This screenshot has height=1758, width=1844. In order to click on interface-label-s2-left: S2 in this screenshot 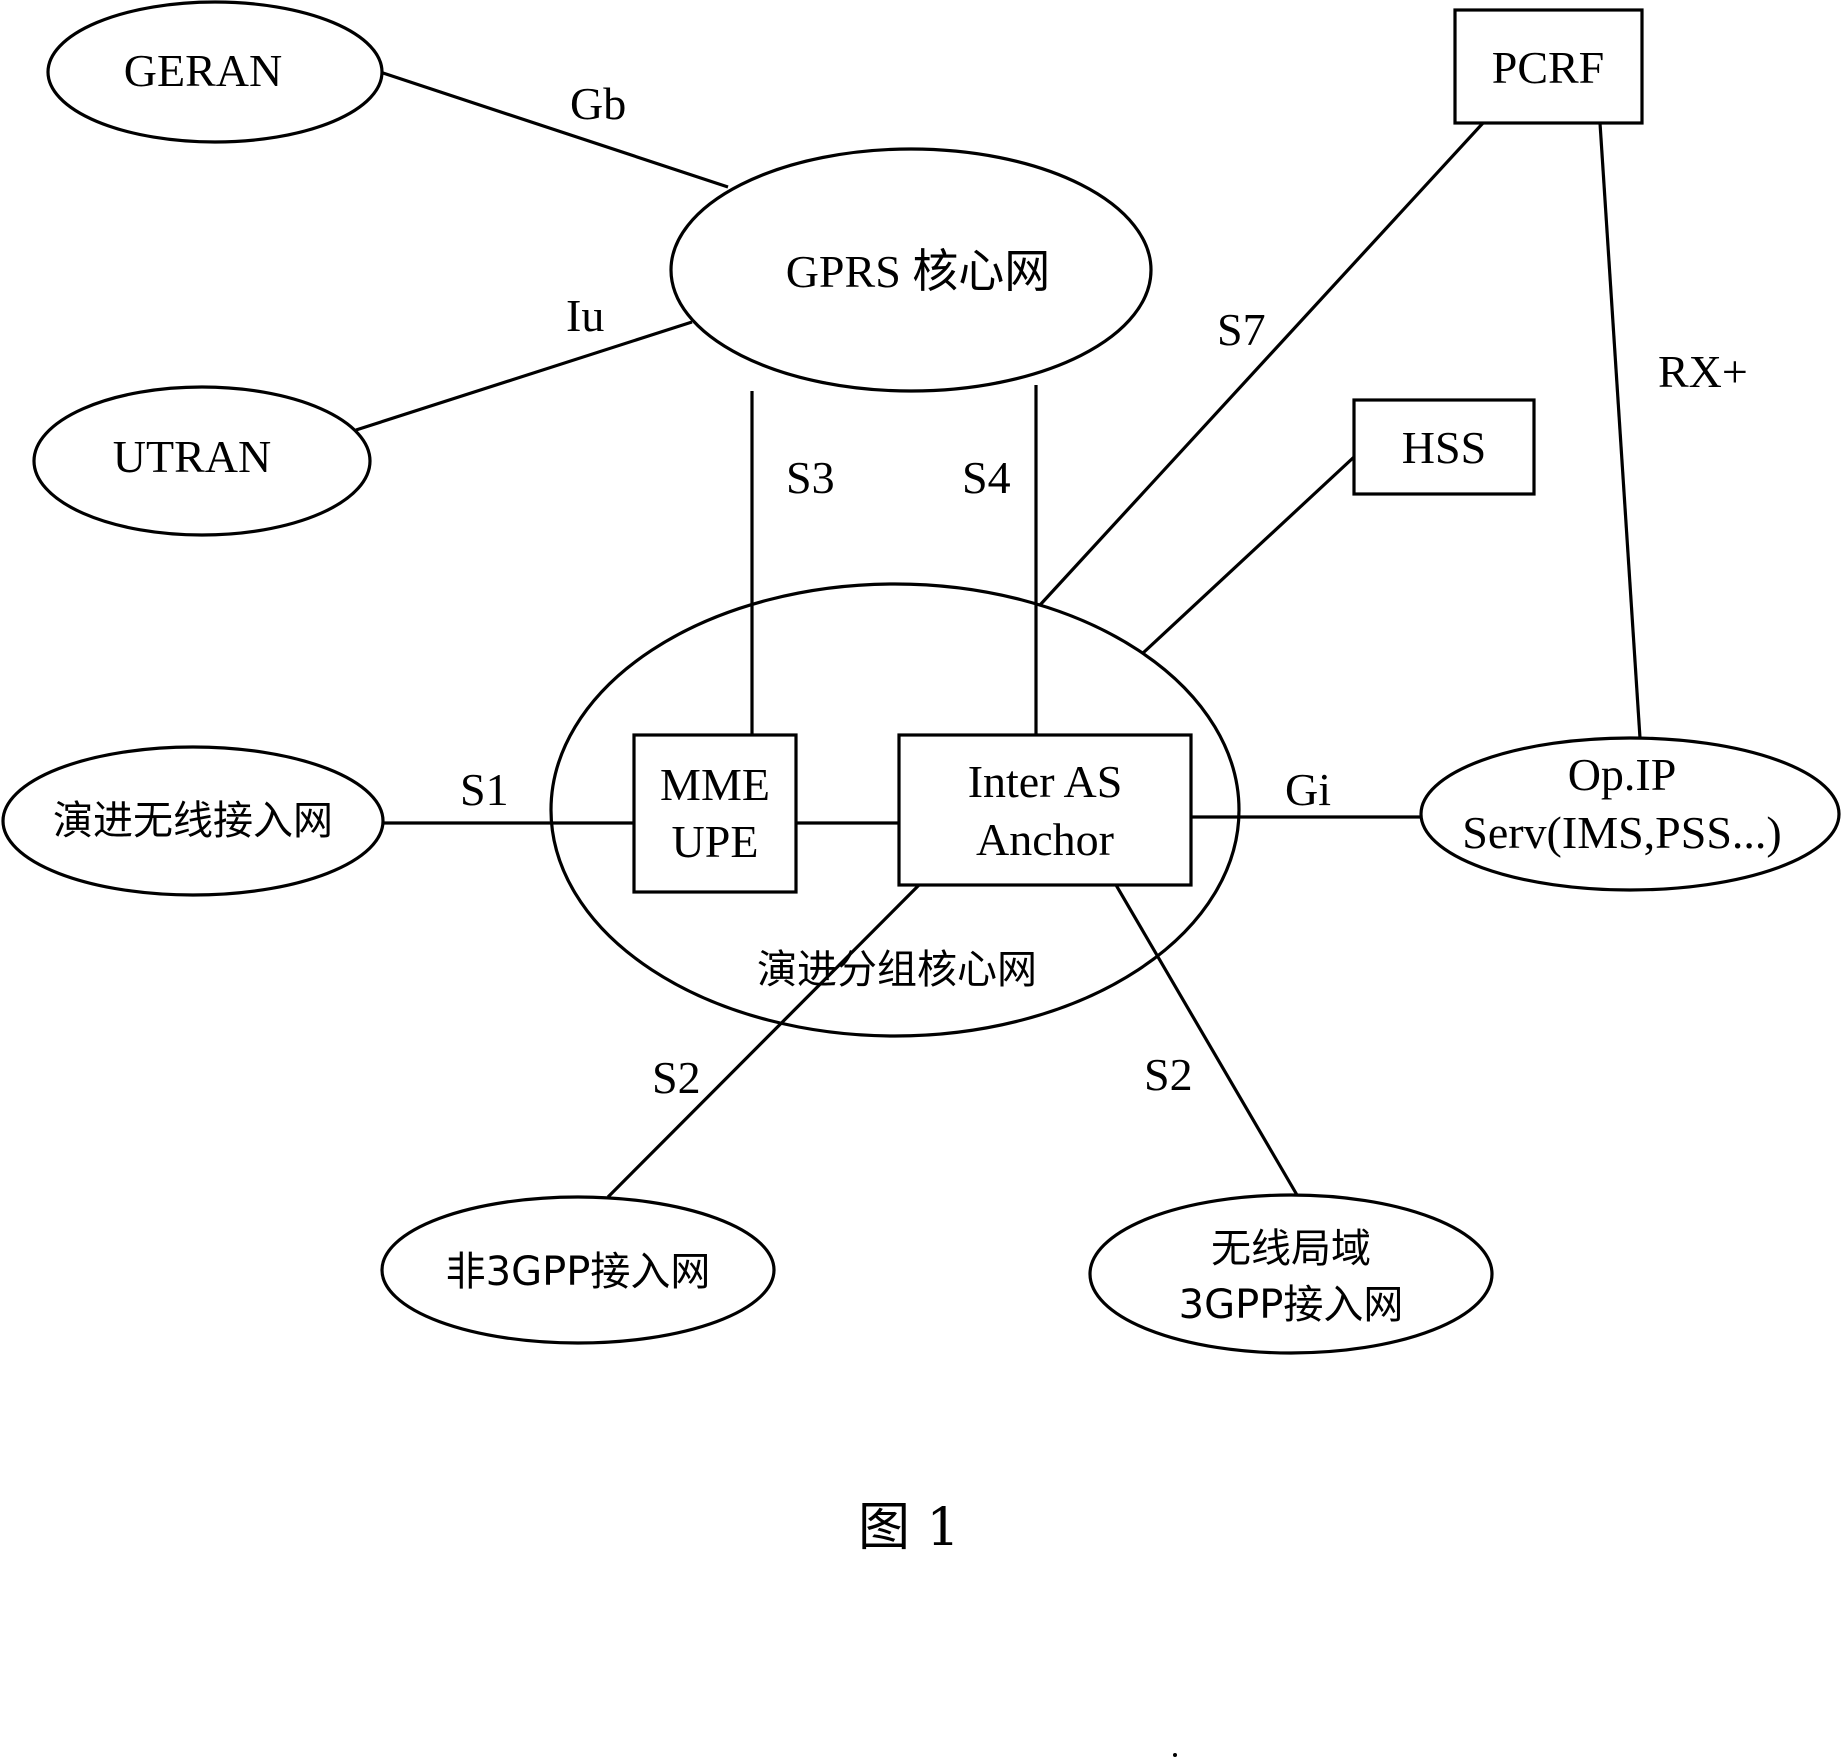, I will do `click(676, 1077)`.